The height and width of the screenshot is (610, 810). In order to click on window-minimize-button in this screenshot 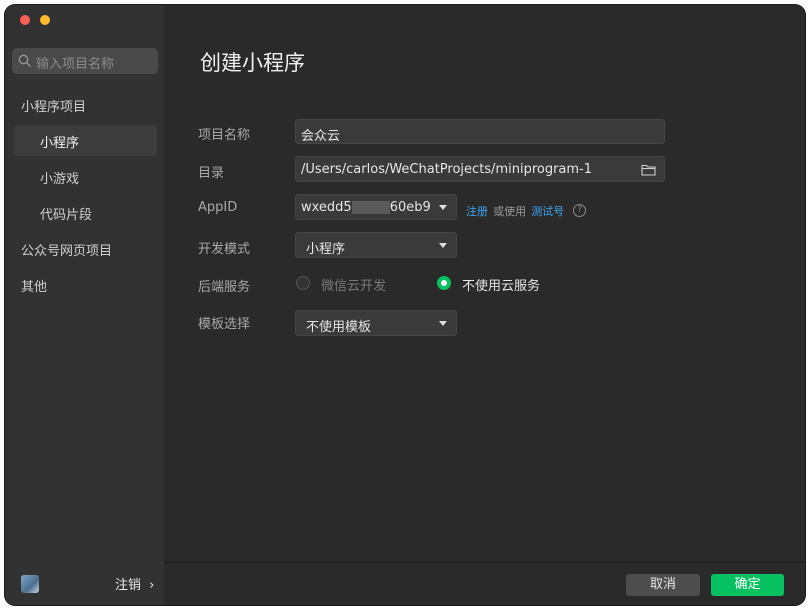, I will do `click(45, 20)`.